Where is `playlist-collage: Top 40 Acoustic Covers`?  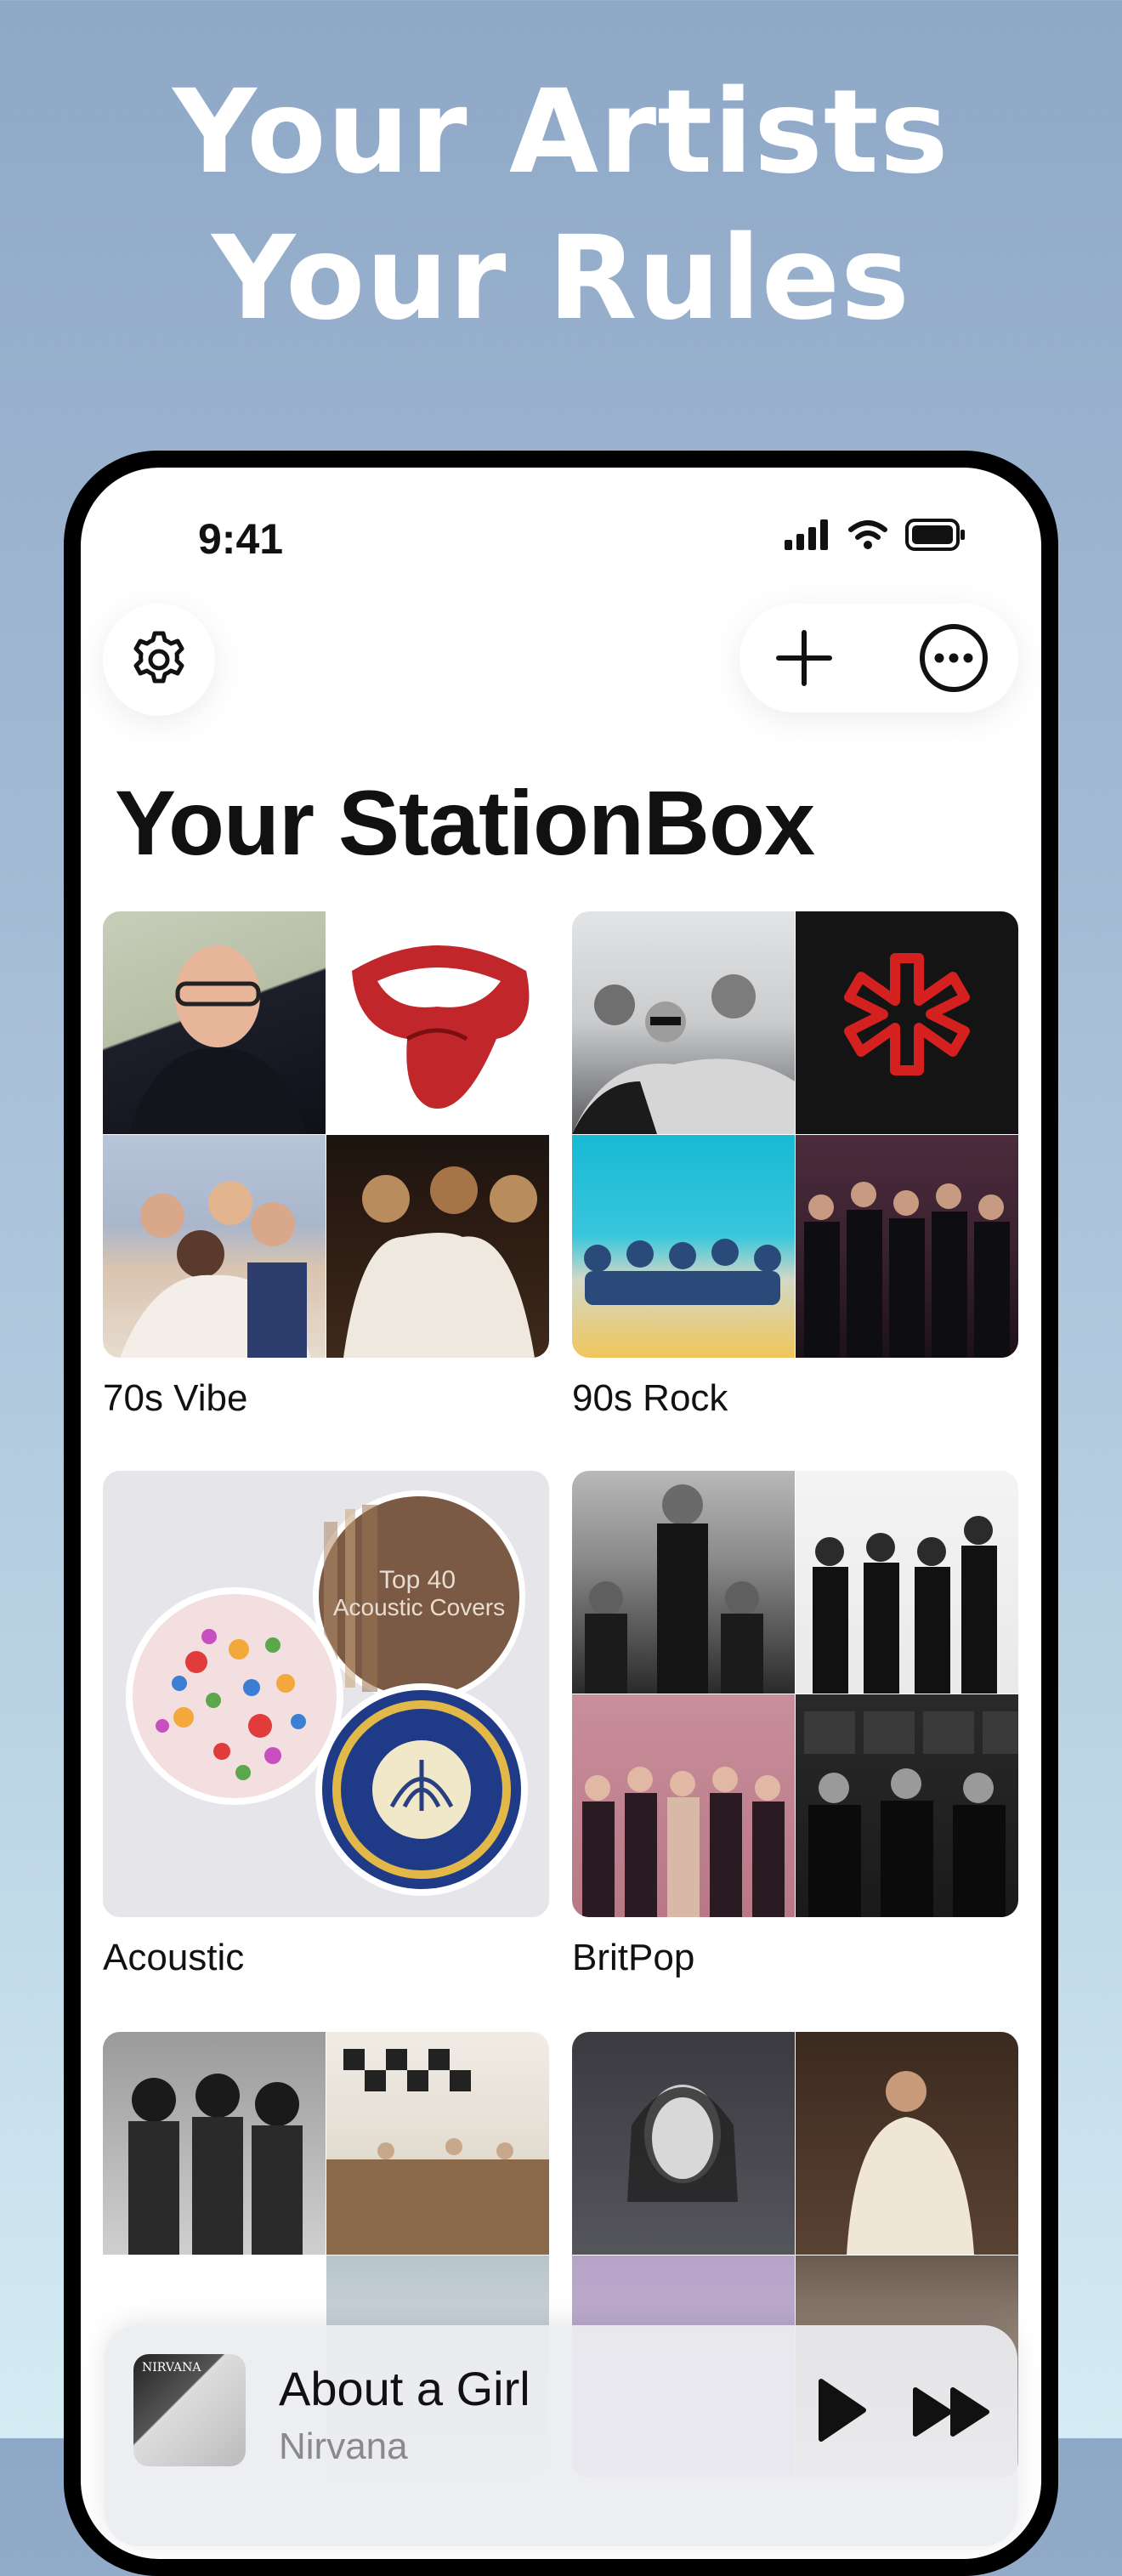 playlist-collage: Top 40 Acoustic Covers is located at coordinates (327, 1693).